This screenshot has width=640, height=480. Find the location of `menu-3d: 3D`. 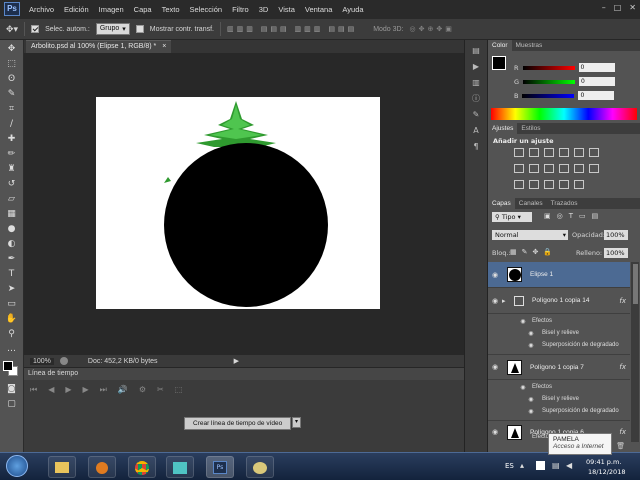

menu-3d: 3D is located at coordinates (264, 9).